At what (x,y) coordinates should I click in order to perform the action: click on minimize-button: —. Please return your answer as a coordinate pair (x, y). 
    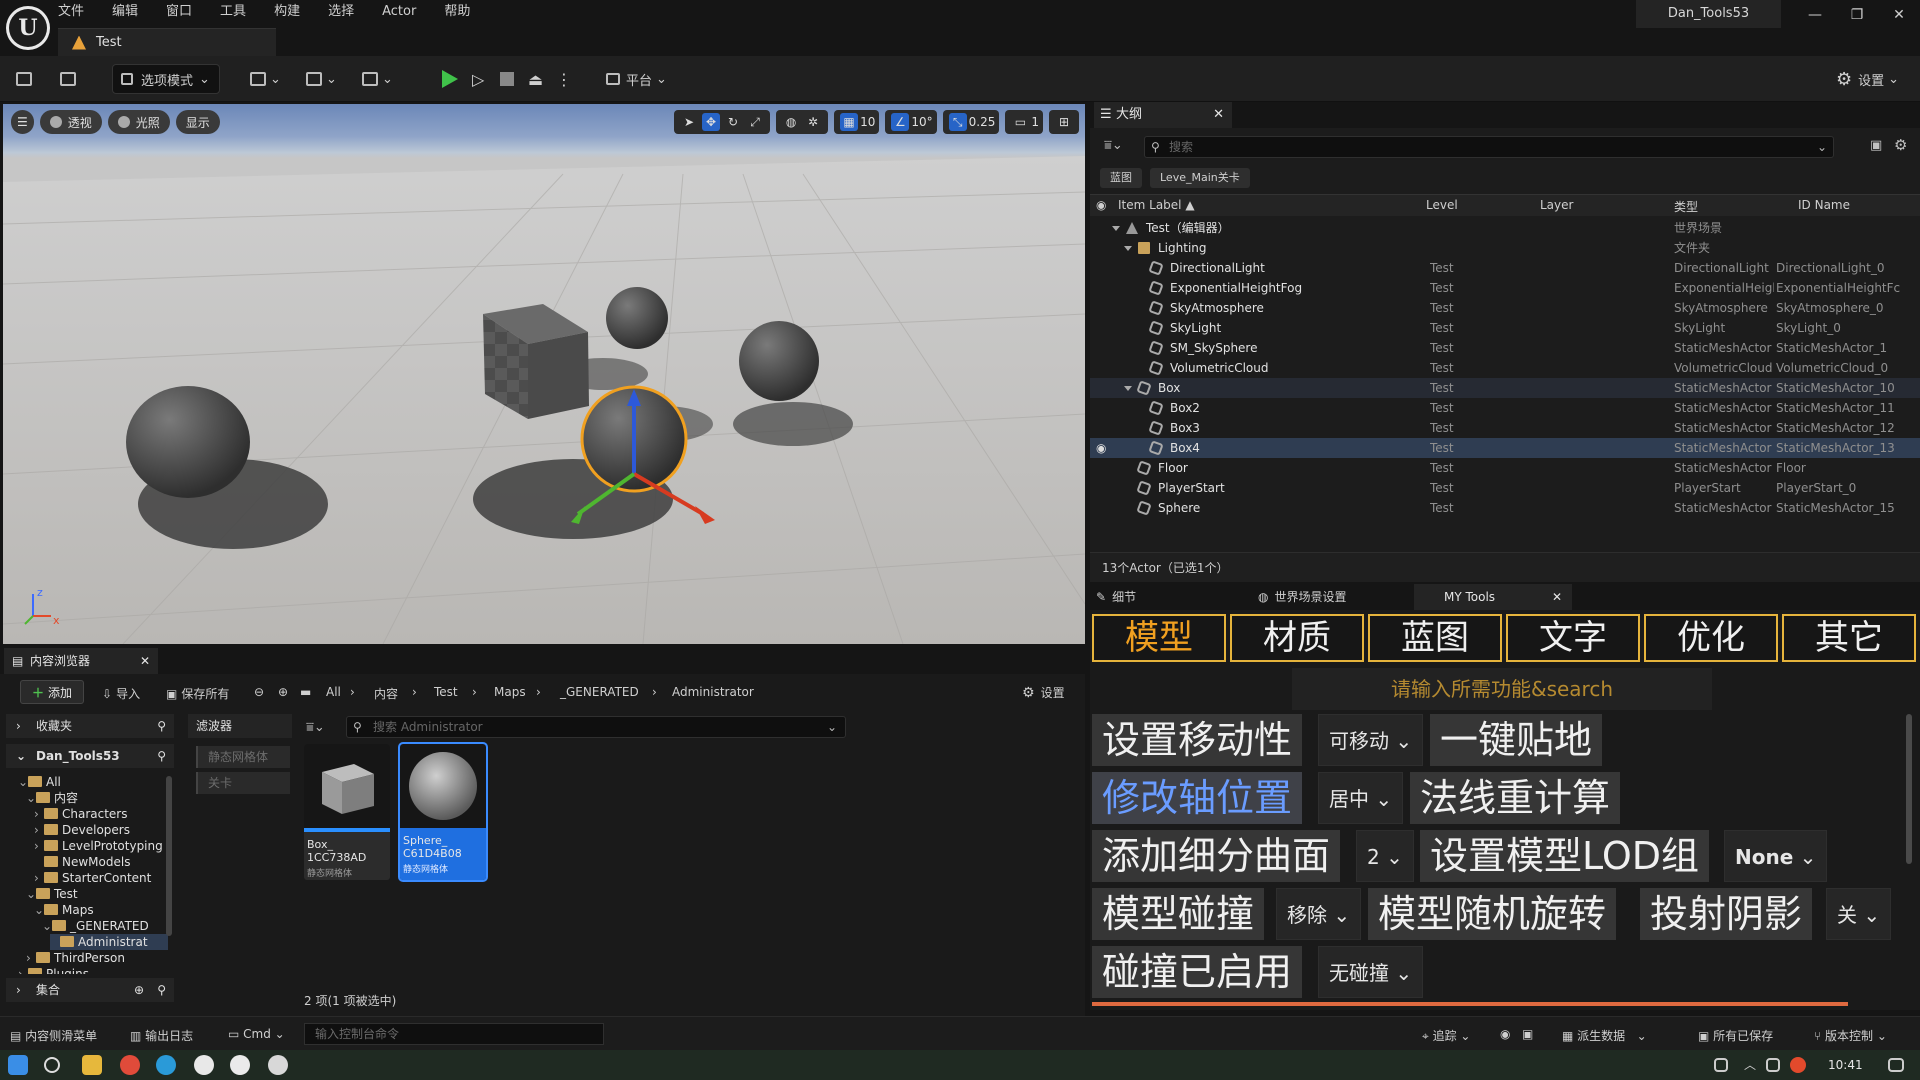
    Looking at the image, I should click on (1815, 15).